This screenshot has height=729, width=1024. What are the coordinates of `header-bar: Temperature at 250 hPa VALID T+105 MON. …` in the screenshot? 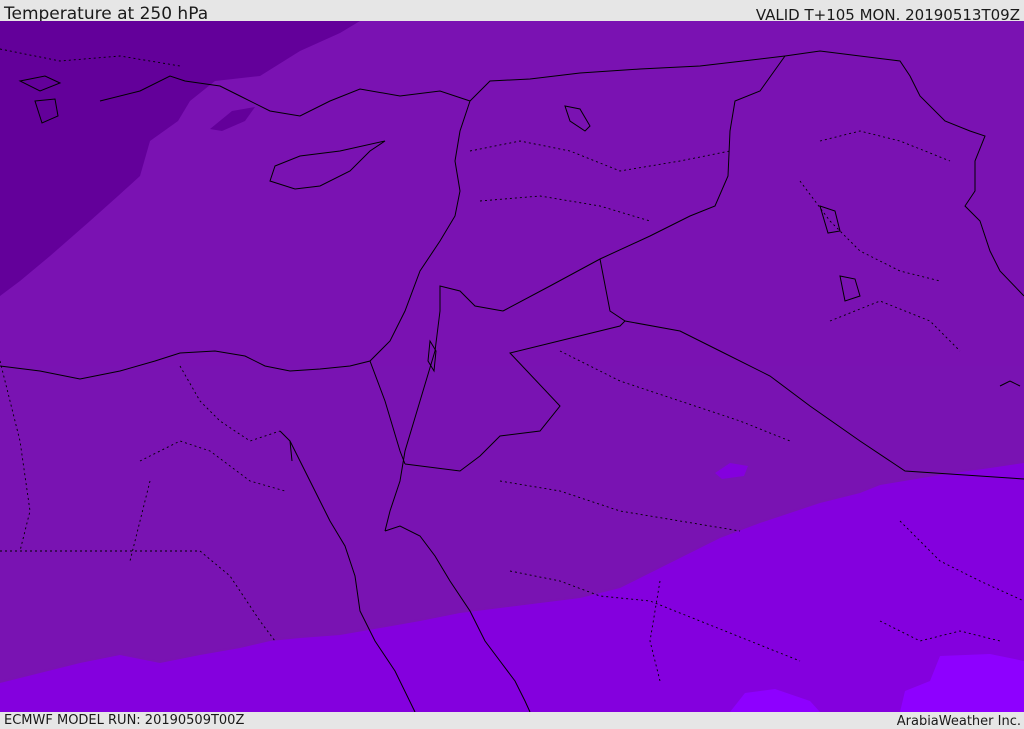 It's located at (512, 12).